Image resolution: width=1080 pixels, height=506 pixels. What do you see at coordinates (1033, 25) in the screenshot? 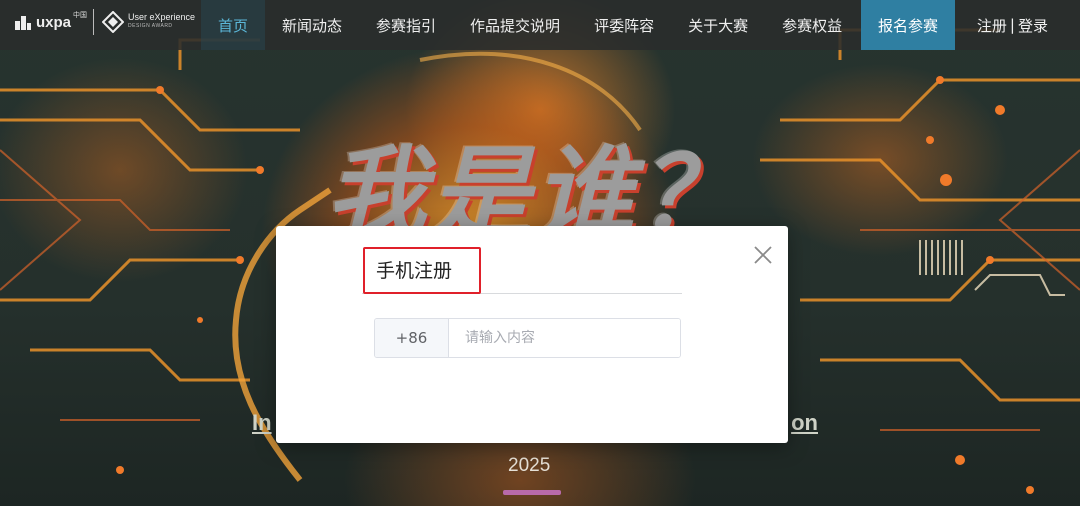
I see `login-link: 登录` at bounding box center [1033, 25].